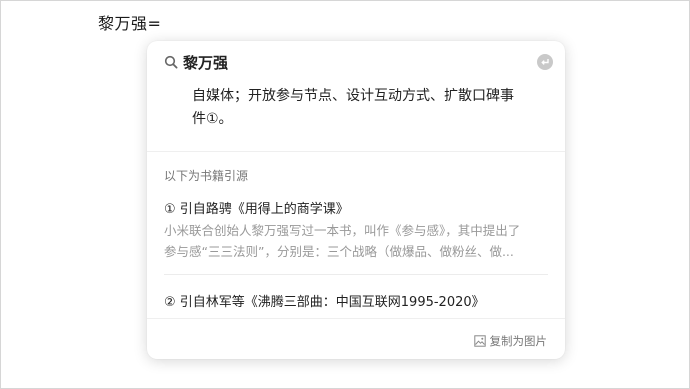 The image size is (690, 389). I want to click on sources-header: 以下为书籍引源, so click(206, 176).